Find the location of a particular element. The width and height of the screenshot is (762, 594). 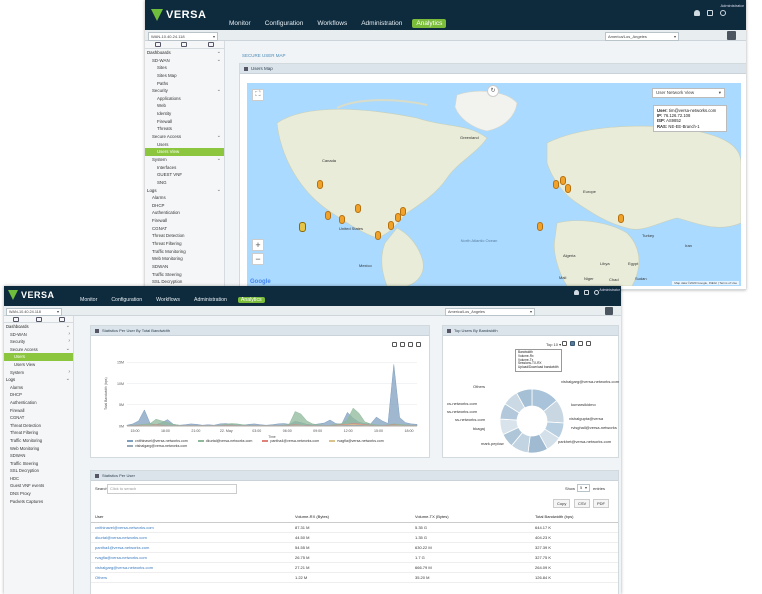

sidebar-item: Security ⌄ is located at coordinates (184, 91).